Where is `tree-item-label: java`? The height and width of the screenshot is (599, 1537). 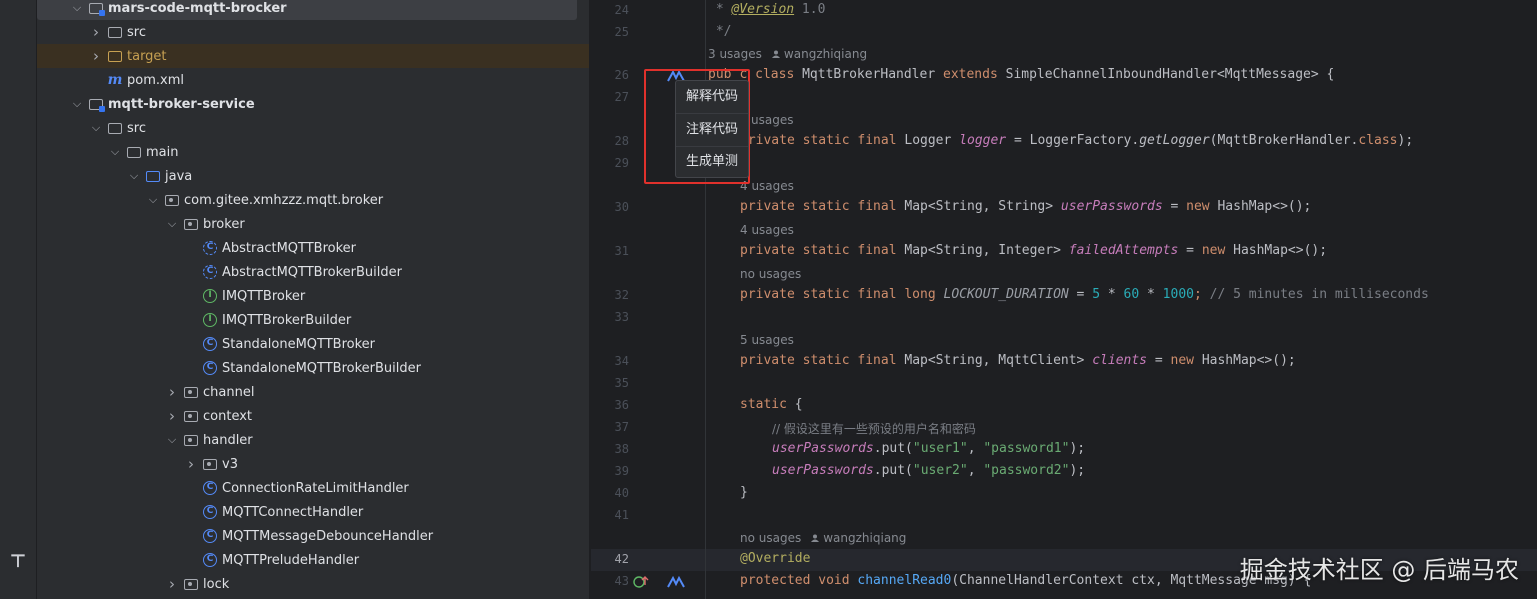 tree-item-label: java is located at coordinates (179, 176).